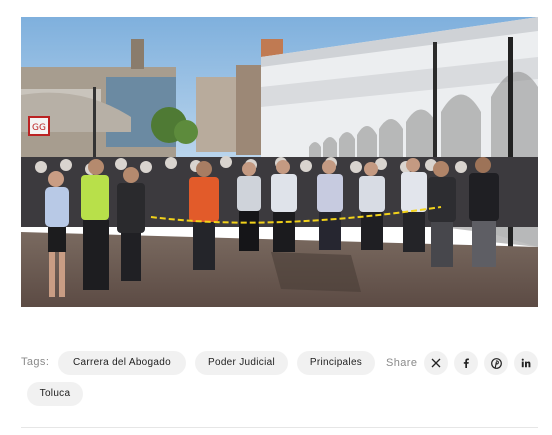 This screenshot has height=435, width=552. What do you see at coordinates (122, 363) in the screenshot?
I see `tag-carrera-del-abogado: Carrera del Abogado` at bounding box center [122, 363].